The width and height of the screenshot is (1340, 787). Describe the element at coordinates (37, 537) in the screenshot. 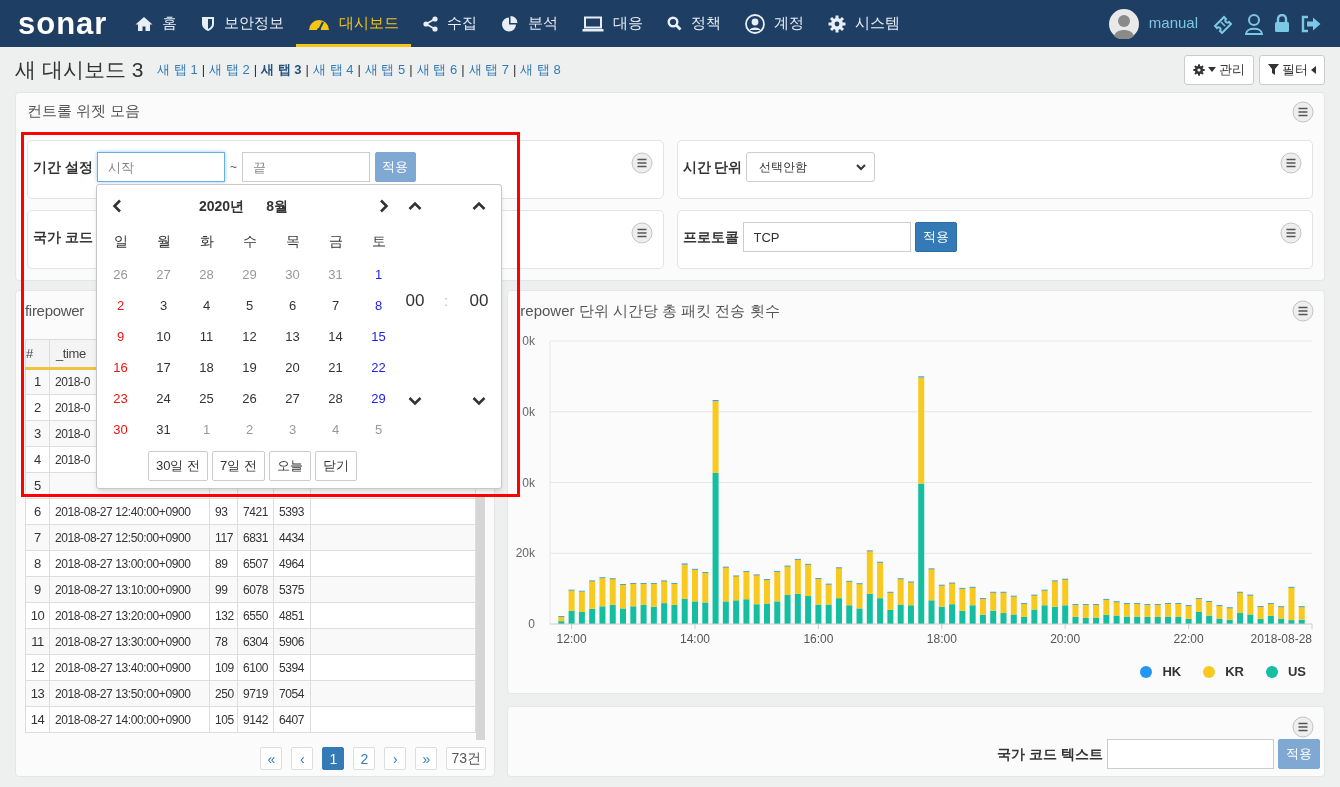

I see `table-cell: 7` at that location.